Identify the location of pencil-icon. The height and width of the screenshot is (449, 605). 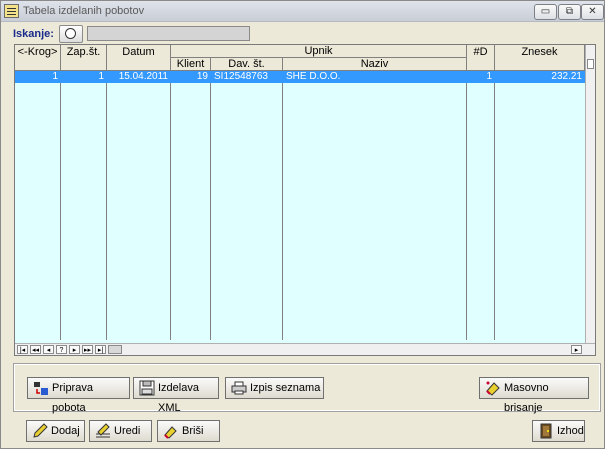
(40, 430).